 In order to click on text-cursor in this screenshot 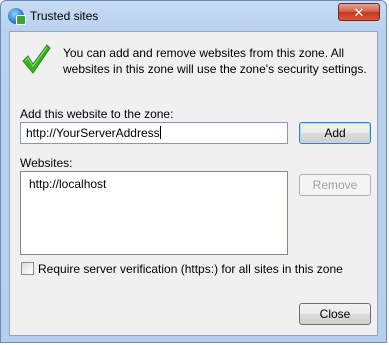, I will do `click(160, 132)`.